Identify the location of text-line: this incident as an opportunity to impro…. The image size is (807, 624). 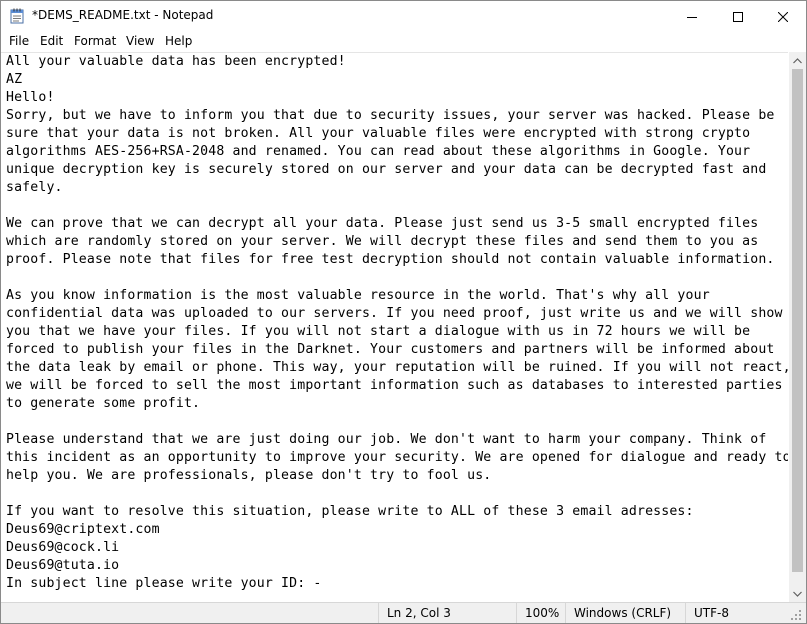
(397, 457).